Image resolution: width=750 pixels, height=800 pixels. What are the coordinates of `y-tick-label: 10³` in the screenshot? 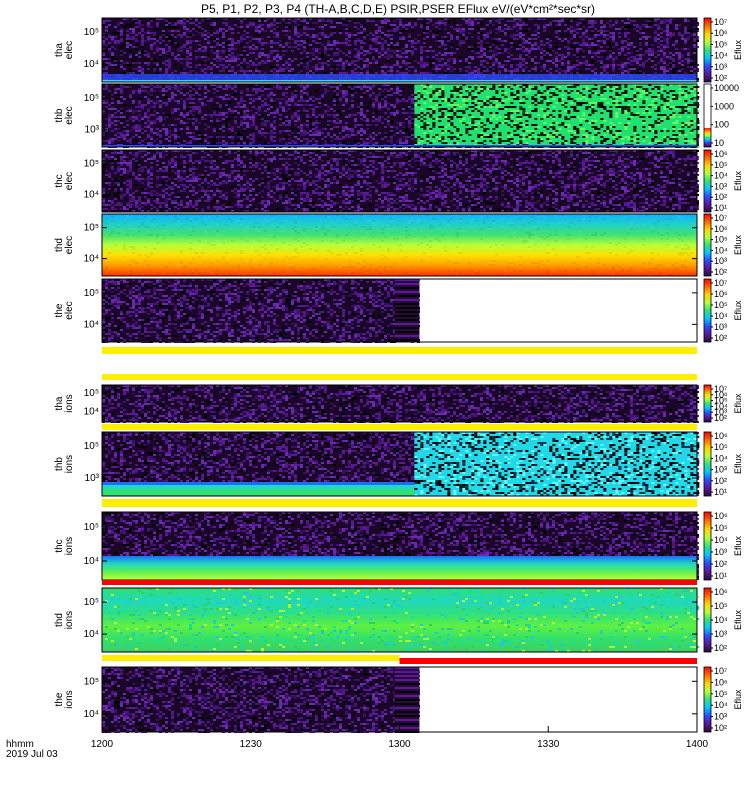 It's located at (92, 129).